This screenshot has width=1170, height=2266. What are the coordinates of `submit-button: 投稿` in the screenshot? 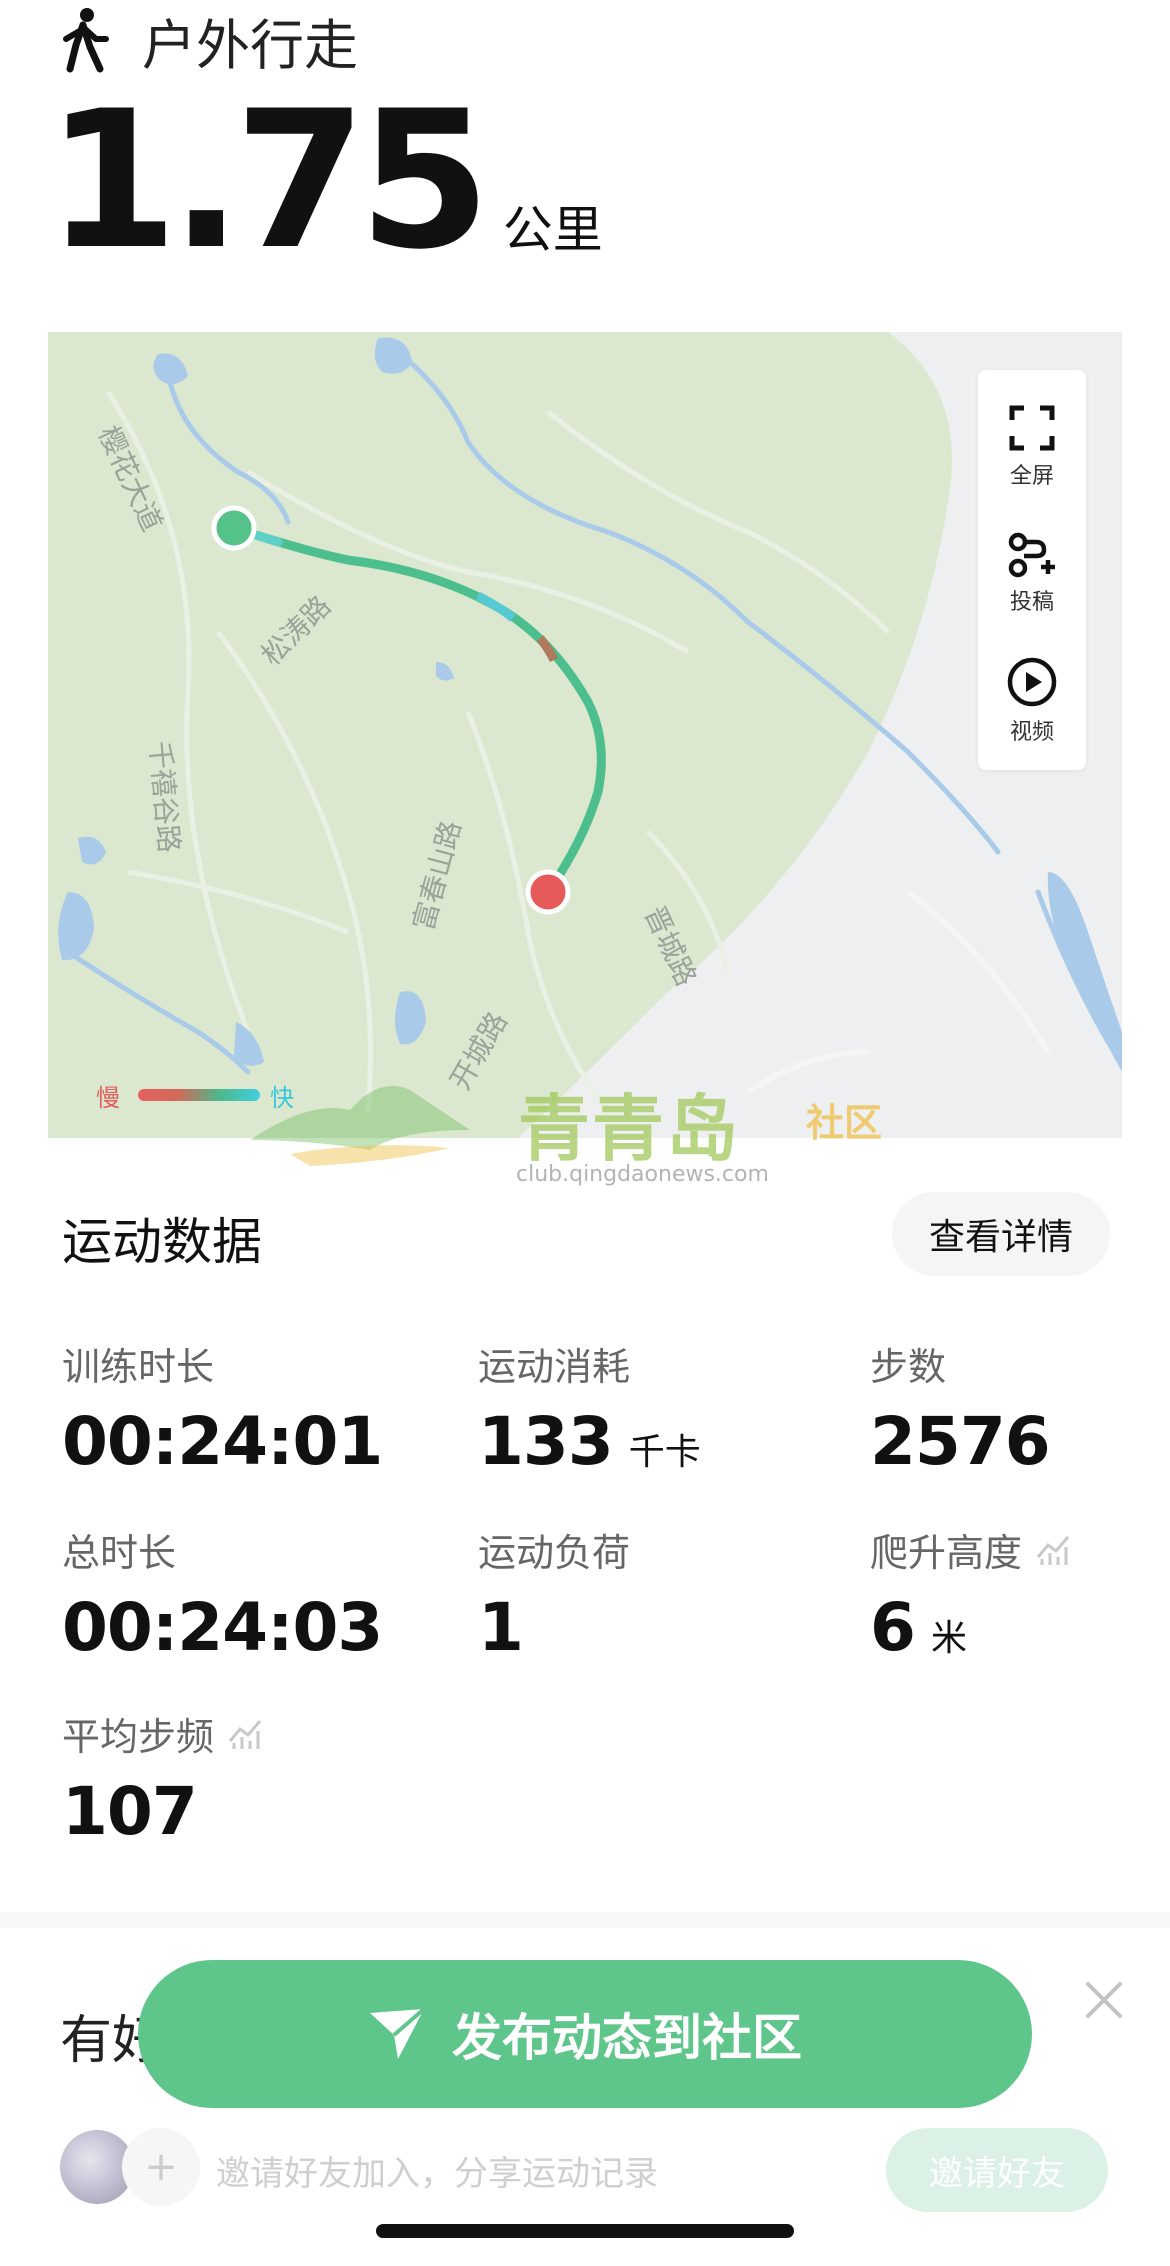 It's located at (1032, 573).